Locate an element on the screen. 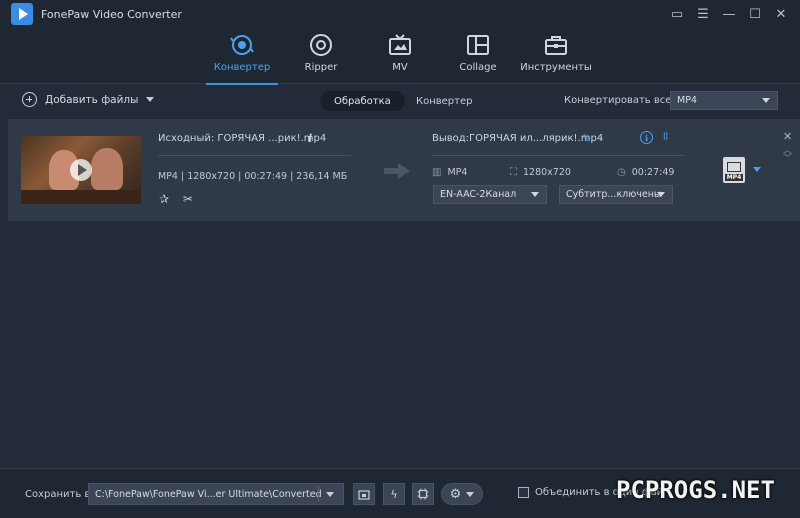 The height and width of the screenshot is (518, 800). chip-off-icon is located at coordinates (423, 494).